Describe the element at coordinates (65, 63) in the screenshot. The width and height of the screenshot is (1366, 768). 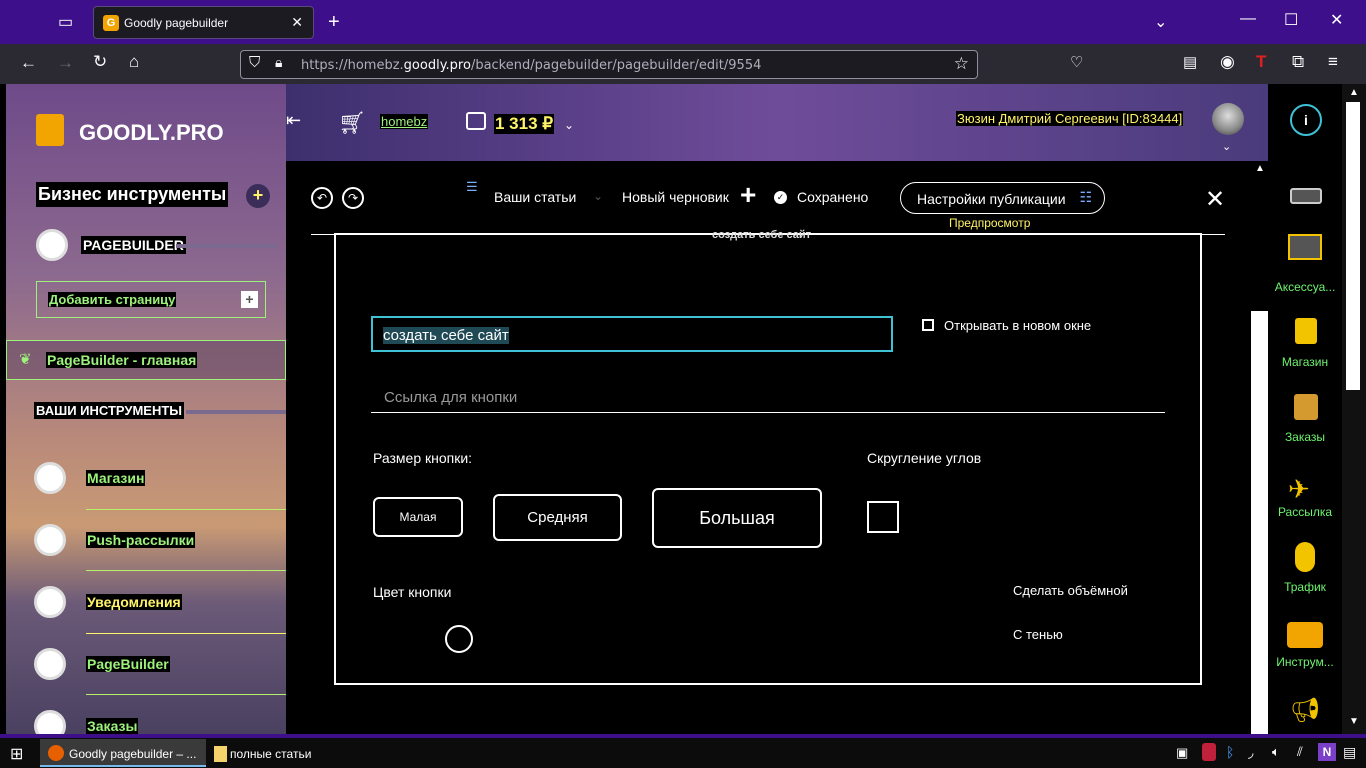
I see `forward-icon: →` at that location.